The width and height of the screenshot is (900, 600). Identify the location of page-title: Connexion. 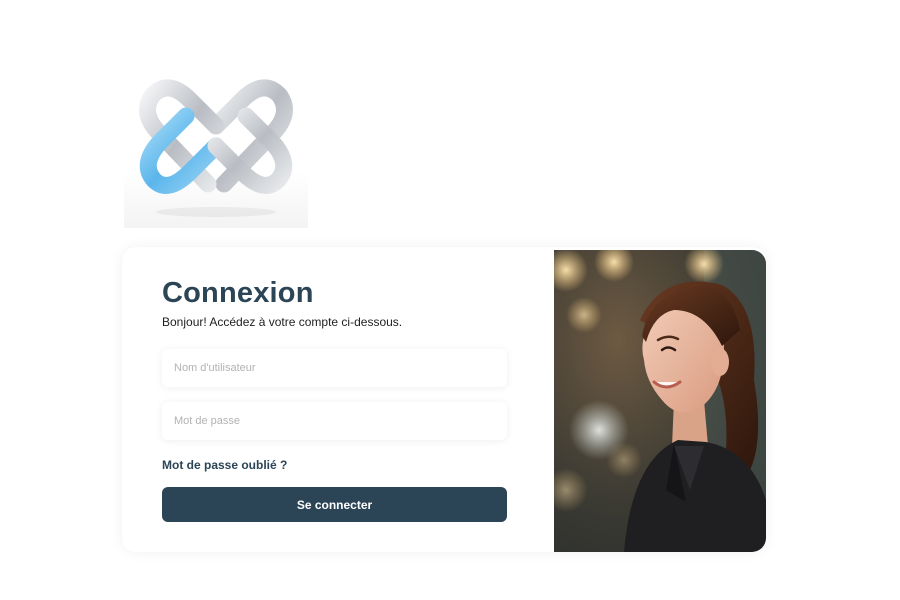
(238, 293).